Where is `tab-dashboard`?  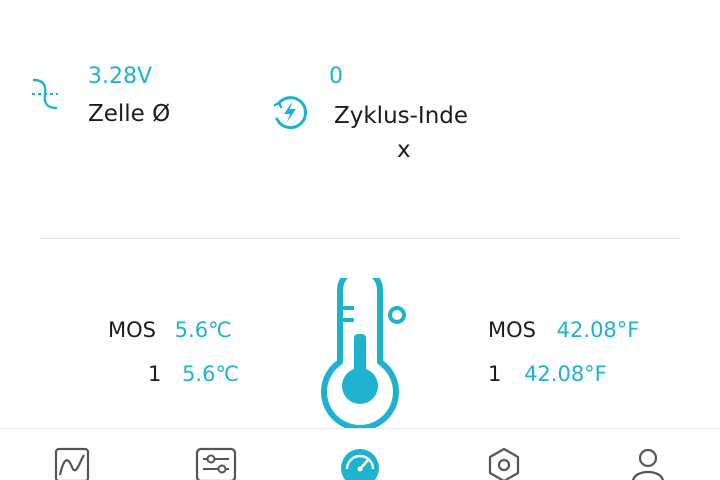
tab-dashboard is located at coordinates (360, 454).